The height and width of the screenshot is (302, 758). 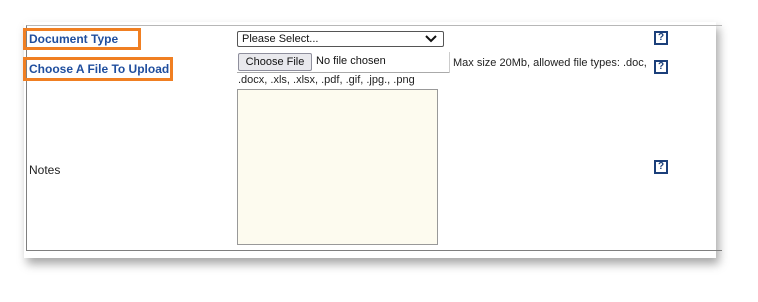 What do you see at coordinates (343, 72) in the screenshot?
I see `file-input-border` at bounding box center [343, 72].